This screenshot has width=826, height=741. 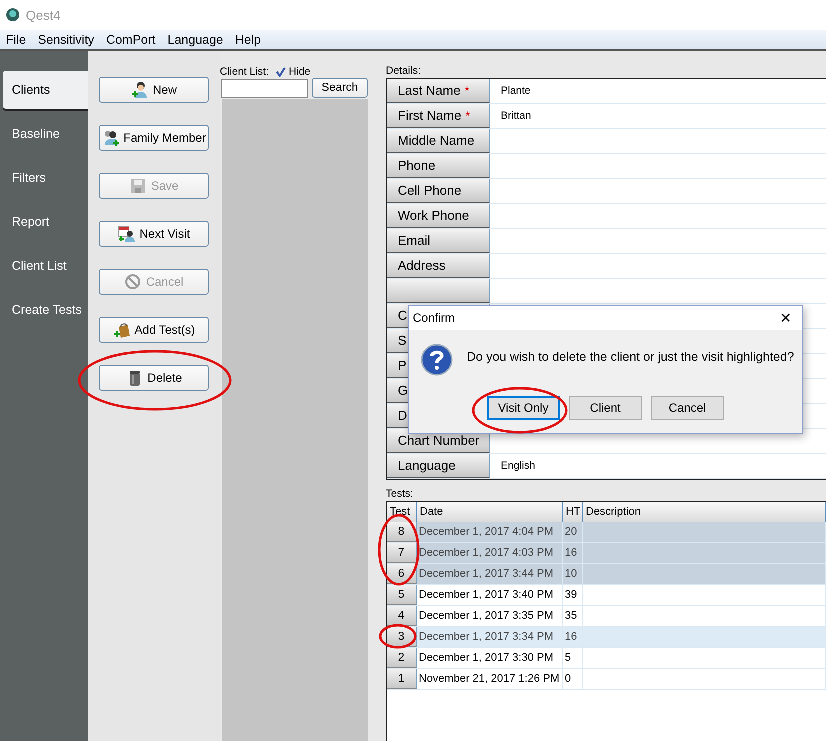 What do you see at coordinates (490, 658) in the screenshot?
I see `table-cell: December 1, 2017 3:30 PM` at bounding box center [490, 658].